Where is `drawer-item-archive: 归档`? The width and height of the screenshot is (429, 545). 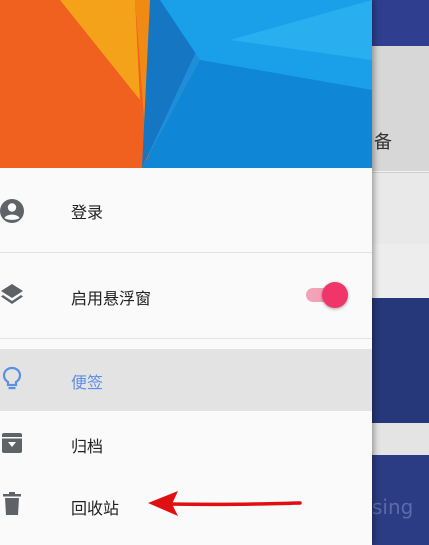 drawer-item-archive: 归档 is located at coordinates (186, 443).